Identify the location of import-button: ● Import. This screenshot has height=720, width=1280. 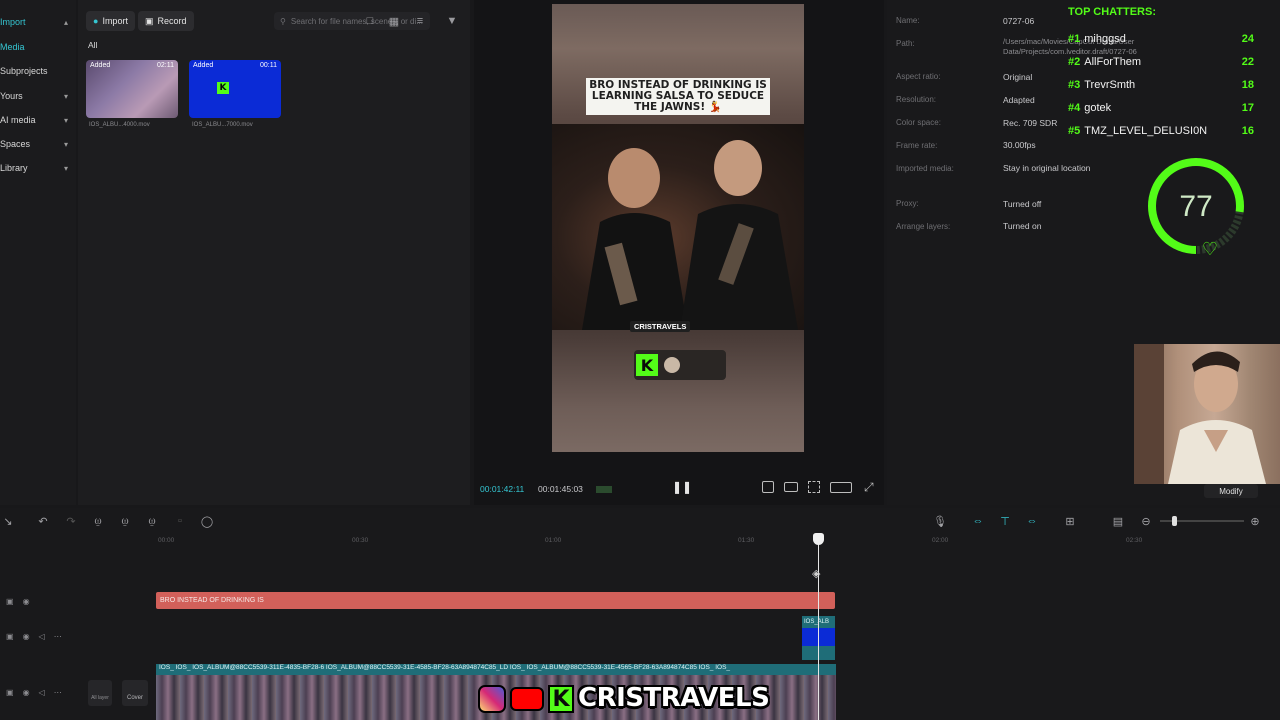
(110, 21).